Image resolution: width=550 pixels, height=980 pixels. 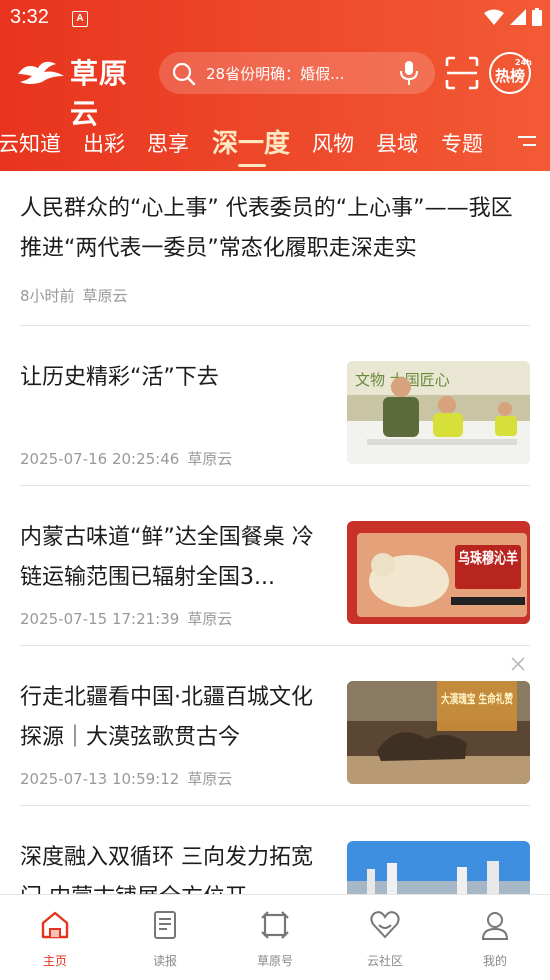 I want to click on tab-xianyu: 县域, so click(x=397, y=143).